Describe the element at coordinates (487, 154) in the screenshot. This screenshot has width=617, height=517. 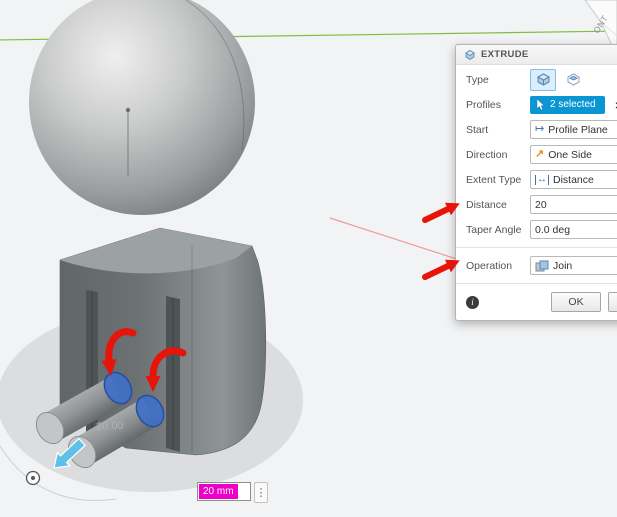
I see `direction-label: Direction` at that location.